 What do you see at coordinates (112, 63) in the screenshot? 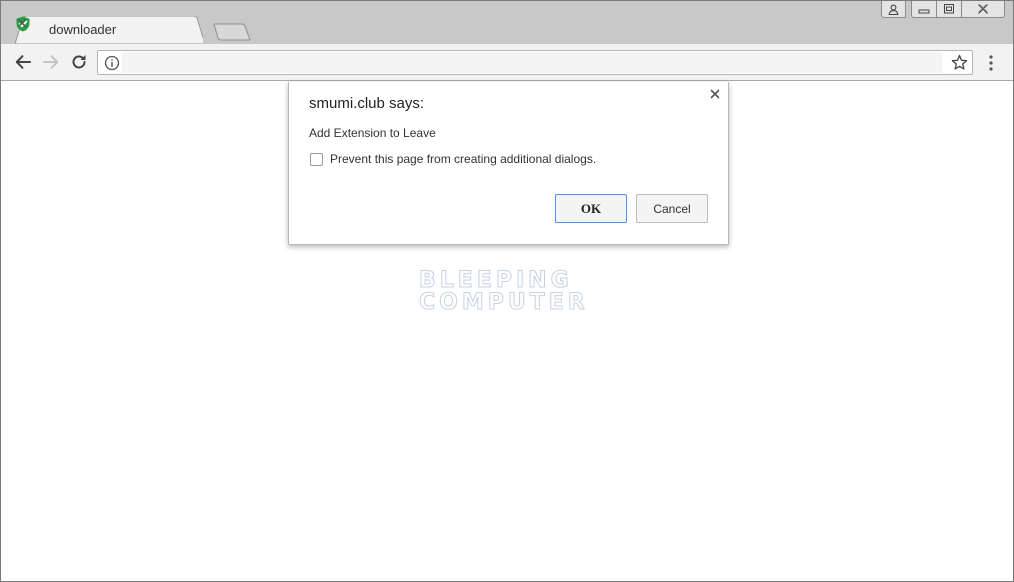
I see `info-icon` at bounding box center [112, 63].